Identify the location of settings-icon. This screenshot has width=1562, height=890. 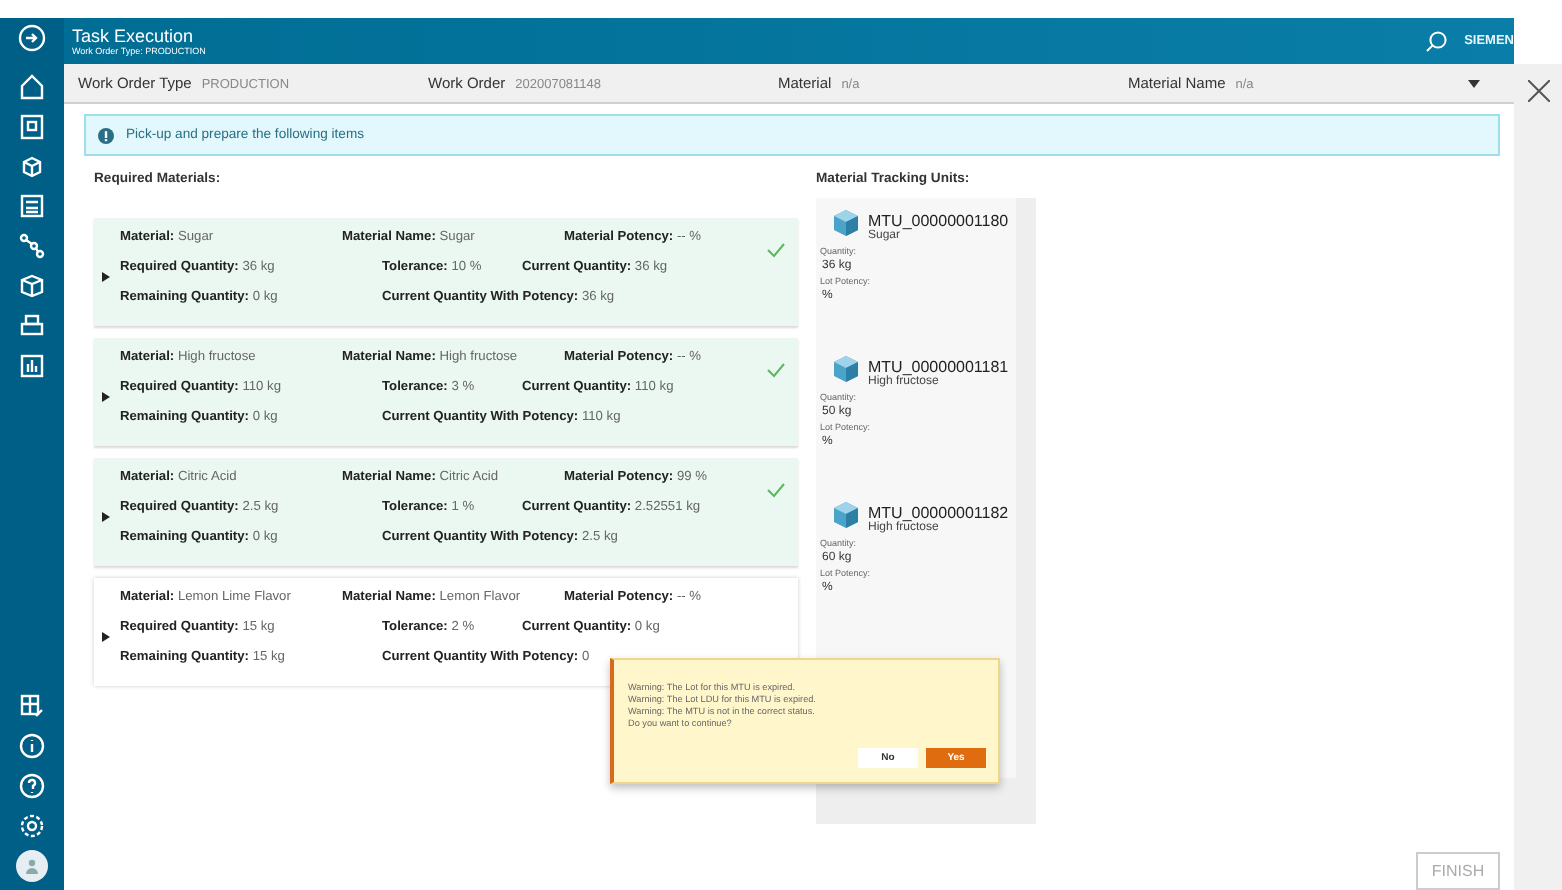
(32, 826).